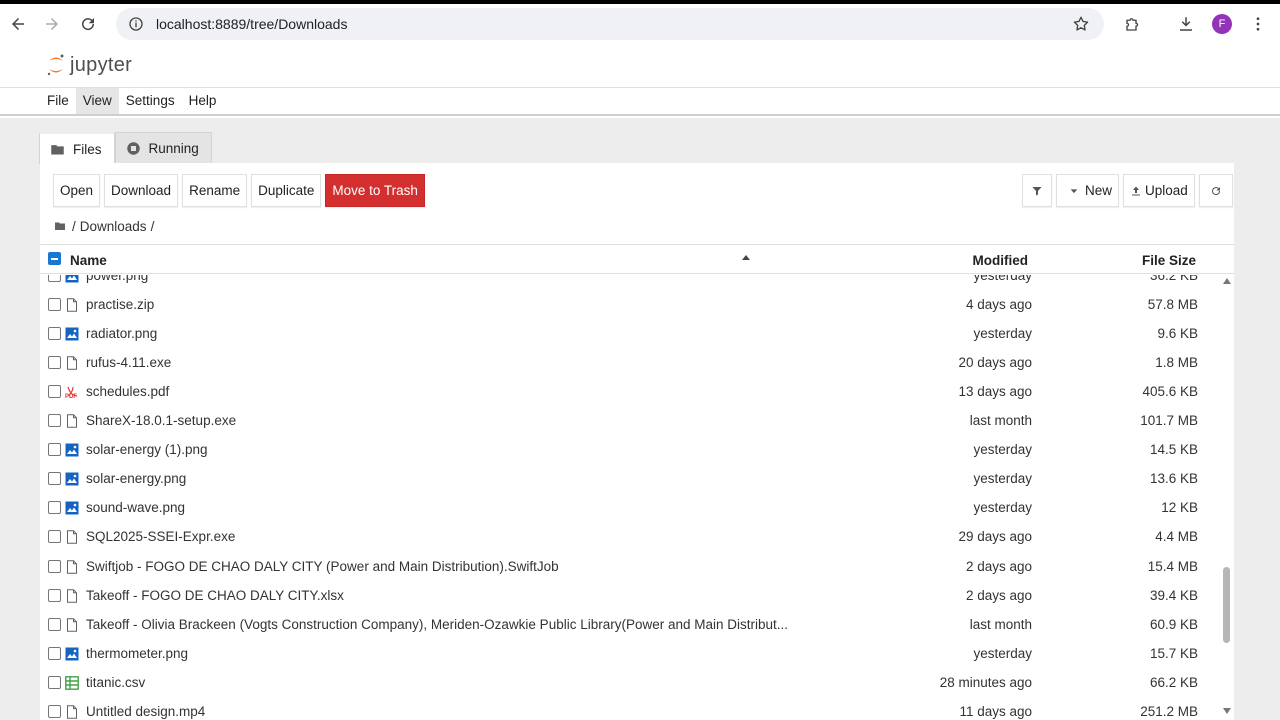 The image size is (1280, 720). What do you see at coordinates (97, 101) in the screenshot?
I see `menu-view: View` at bounding box center [97, 101].